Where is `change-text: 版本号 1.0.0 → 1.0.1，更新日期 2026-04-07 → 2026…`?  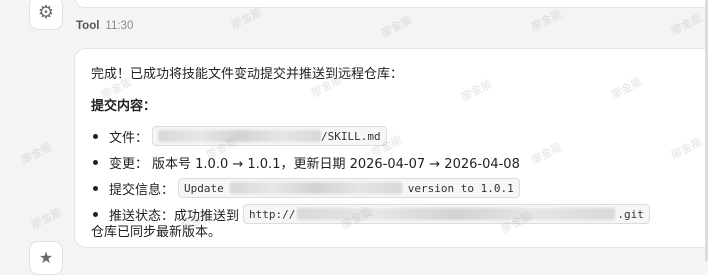 change-text: 版本号 1.0.0 → 1.0.1，更新日期 2026-04-07 → 2026… is located at coordinates (336, 164).